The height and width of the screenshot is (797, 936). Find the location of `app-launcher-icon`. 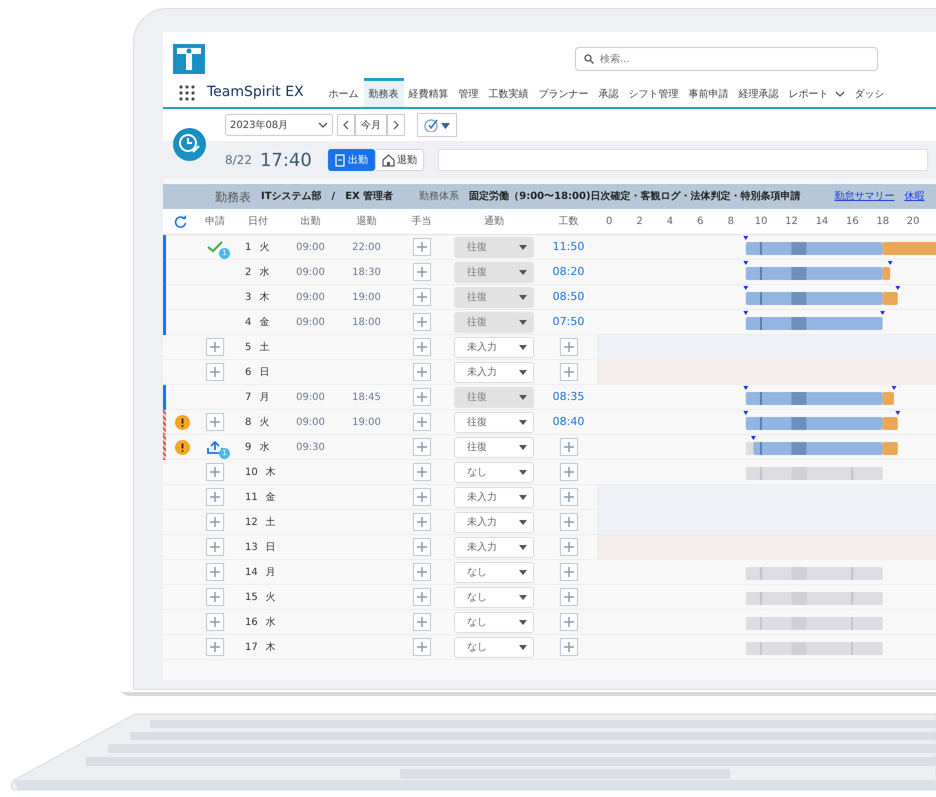

app-launcher-icon is located at coordinates (187, 93).